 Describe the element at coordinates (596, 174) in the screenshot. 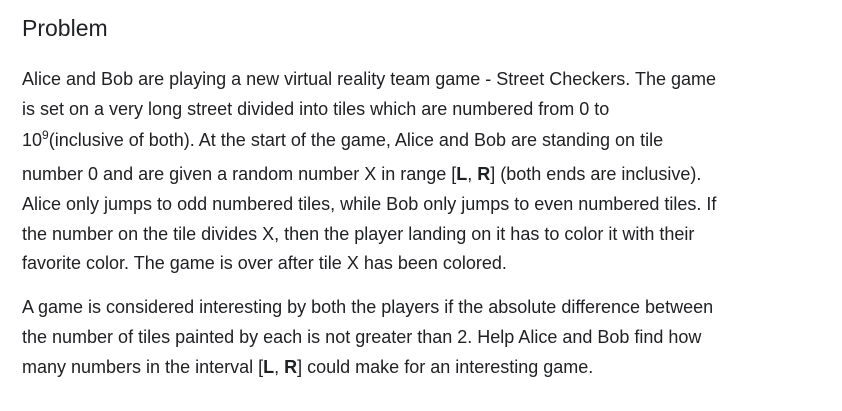

I see `text-fragment: ] (both ends are inclusive).` at that location.